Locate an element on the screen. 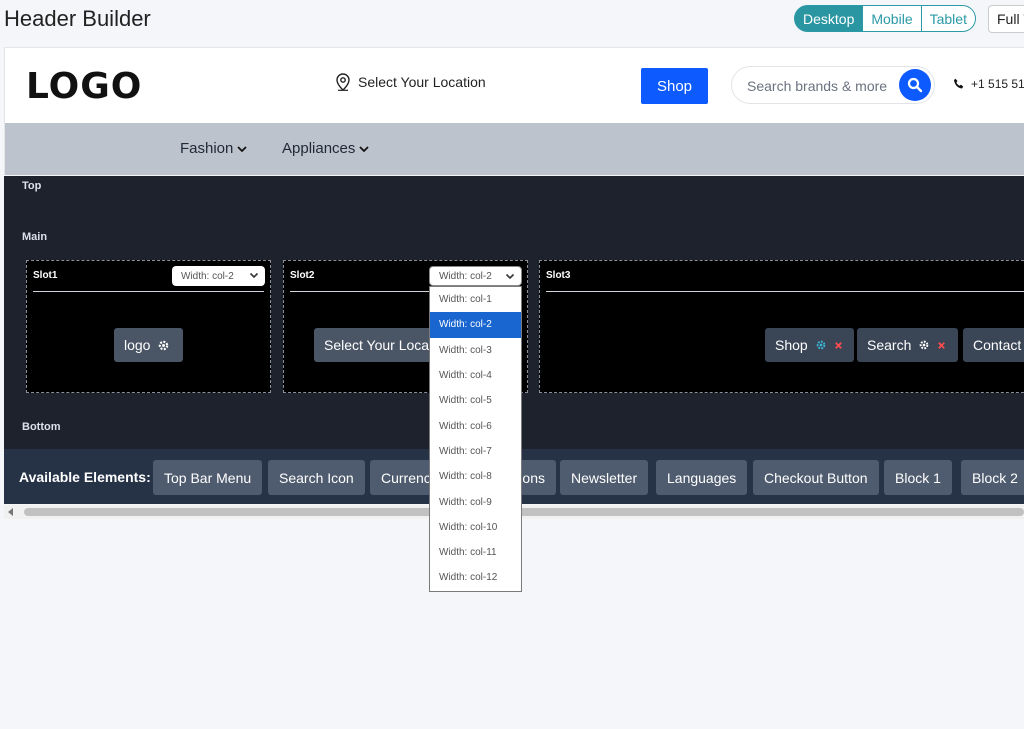  available-languages: Languages is located at coordinates (702, 477).